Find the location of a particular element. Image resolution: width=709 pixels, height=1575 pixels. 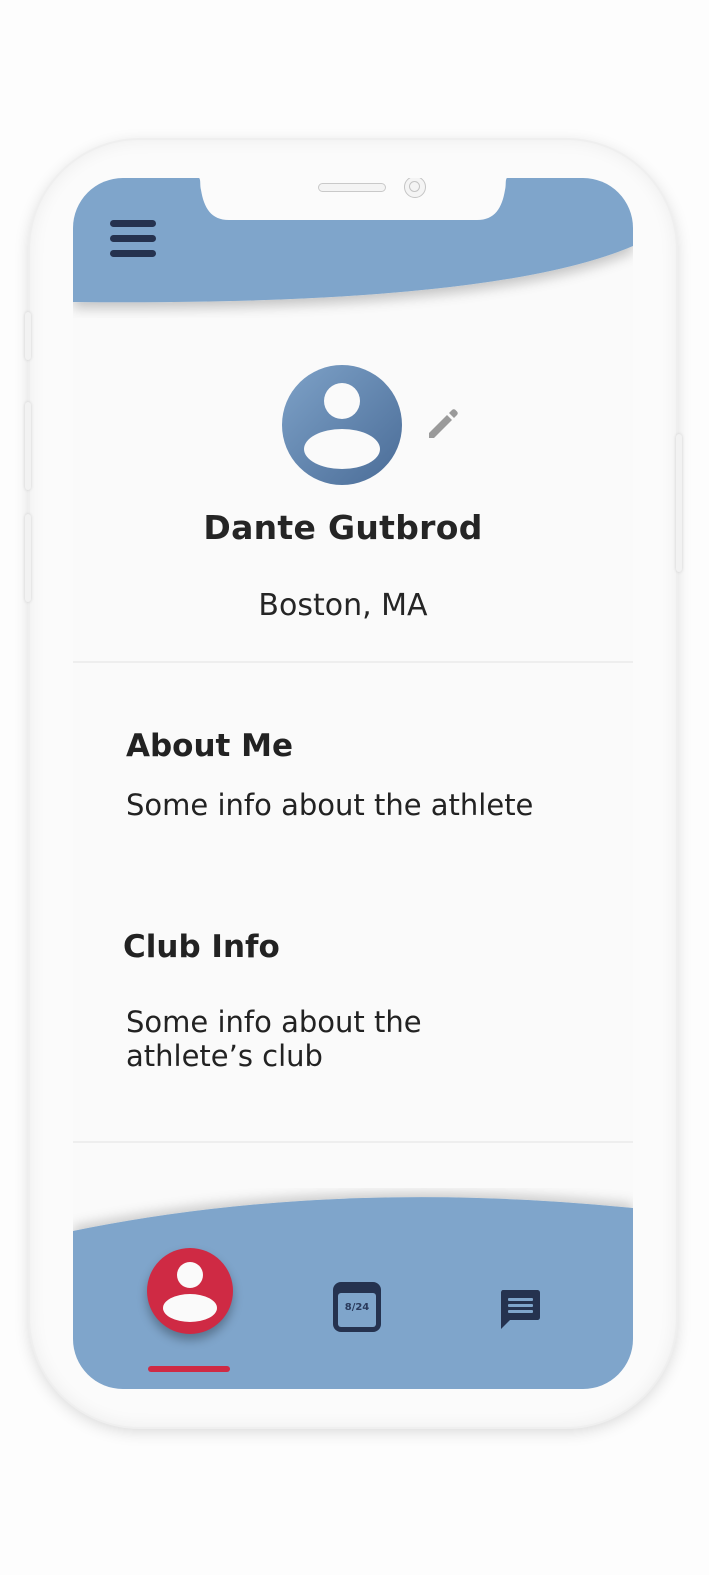

phone-power-button is located at coordinates (679, 503).